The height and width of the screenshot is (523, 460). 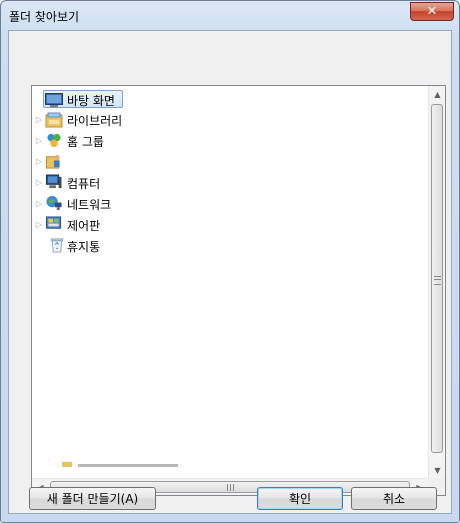 I want to click on new-folder-button: 새 폴더 만들기(A), so click(x=92, y=498).